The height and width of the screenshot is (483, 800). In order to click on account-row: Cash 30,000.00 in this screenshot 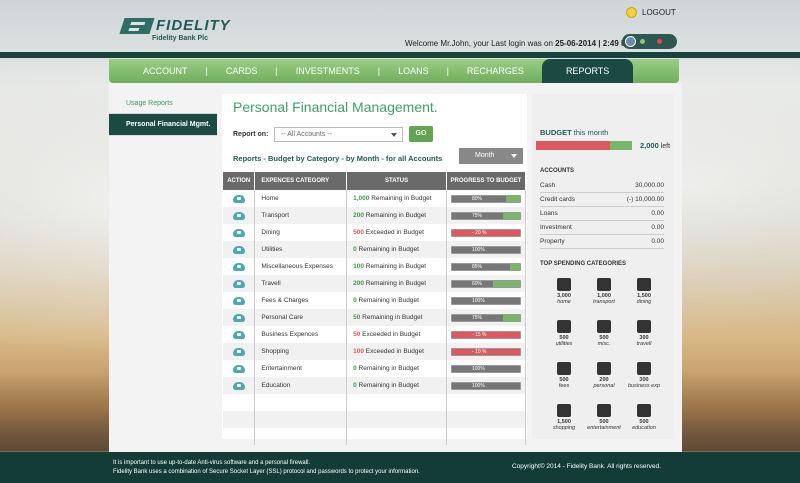, I will do `click(602, 186)`.